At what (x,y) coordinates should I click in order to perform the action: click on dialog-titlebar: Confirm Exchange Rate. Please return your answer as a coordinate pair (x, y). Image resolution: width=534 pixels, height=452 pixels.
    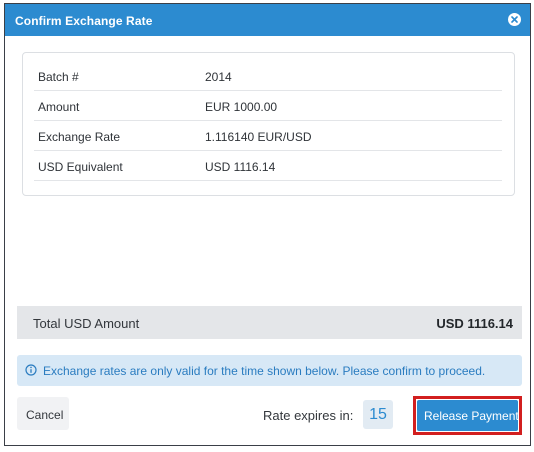
    Looking at the image, I should click on (267, 20).